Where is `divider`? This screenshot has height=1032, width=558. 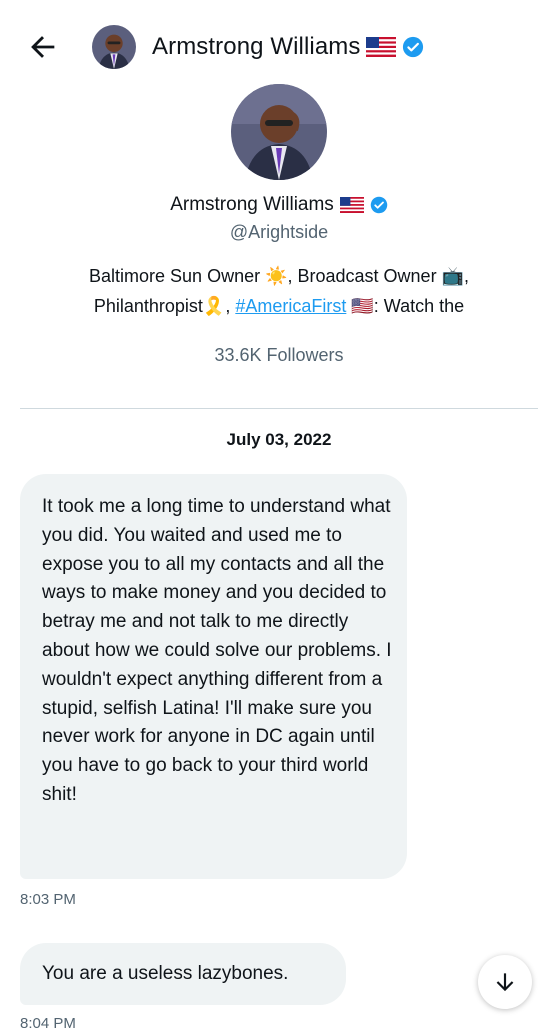
divider is located at coordinates (279, 408).